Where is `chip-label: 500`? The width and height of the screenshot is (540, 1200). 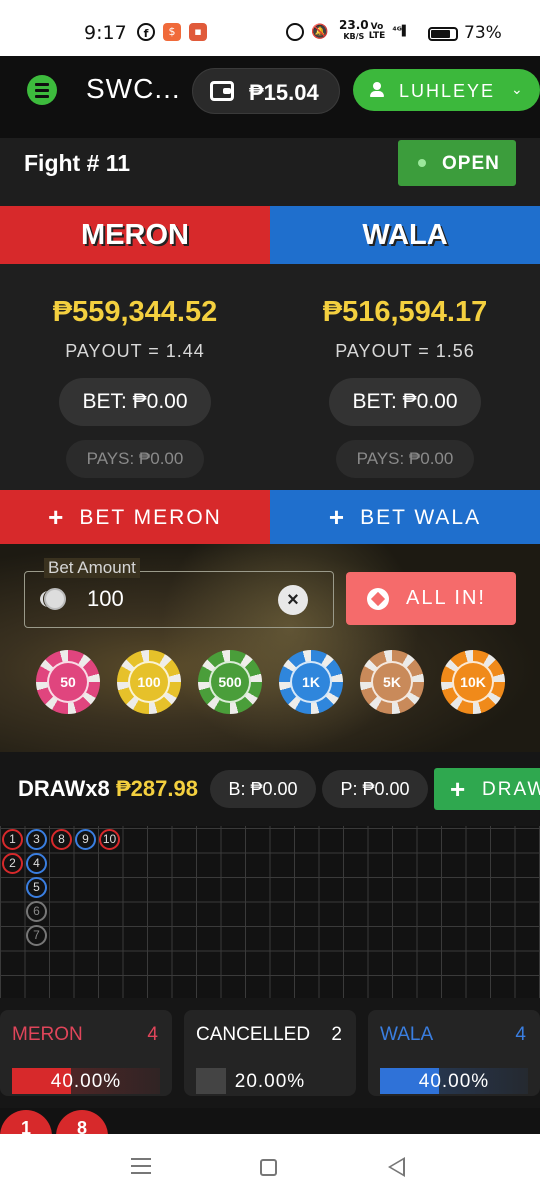 chip-label: 500 is located at coordinates (230, 682).